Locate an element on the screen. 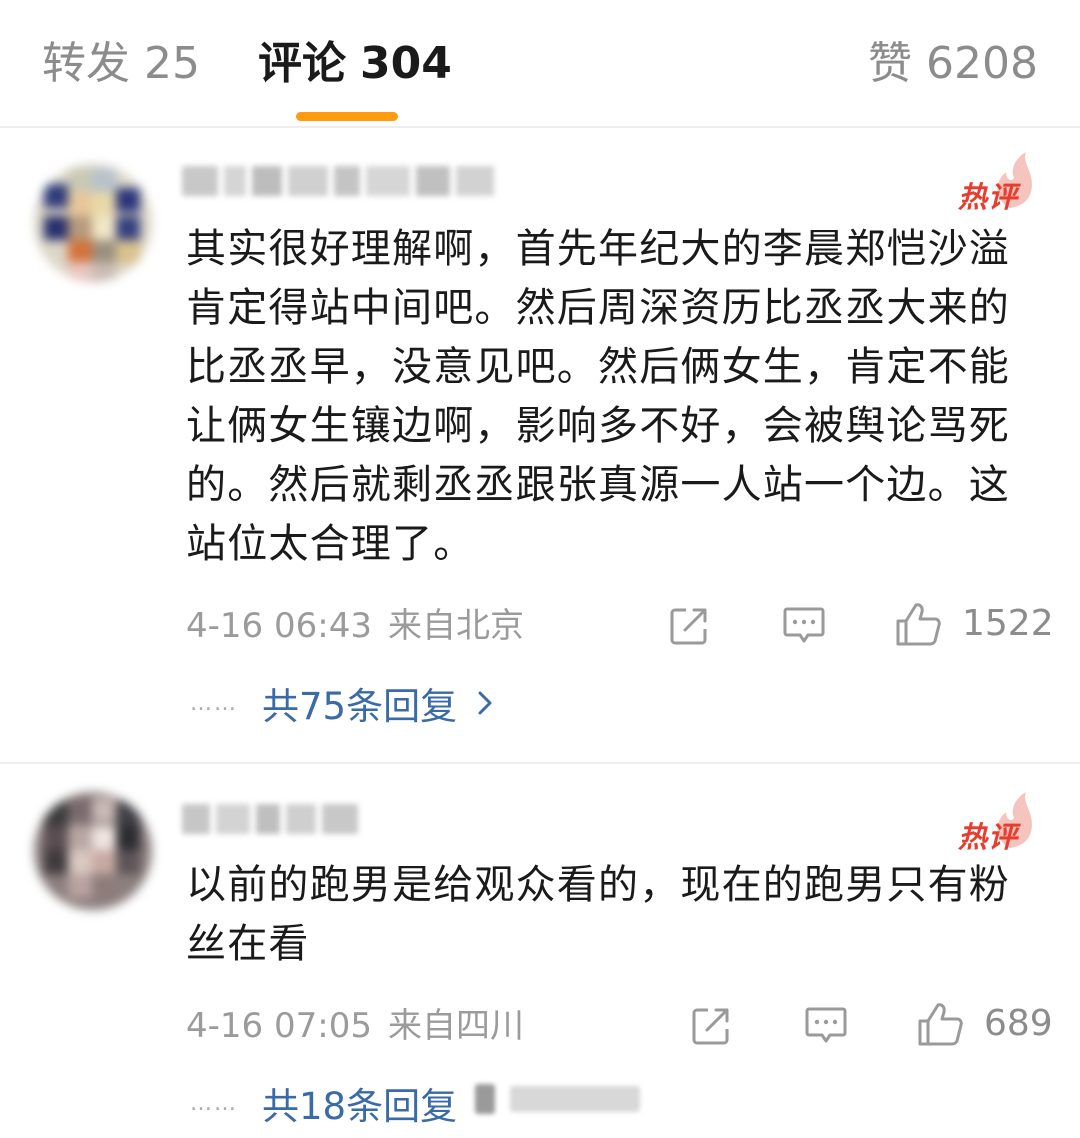 The image size is (1080, 1138). comment-date: 4-16 07:05 is located at coordinates (279, 1026).